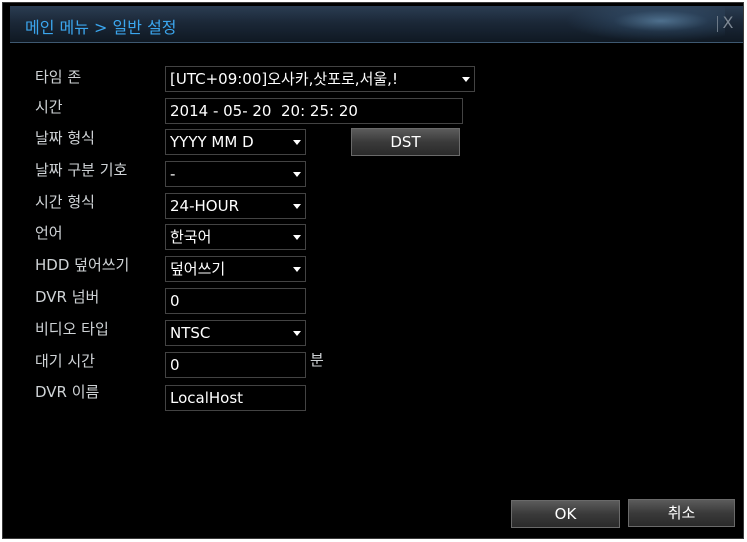  What do you see at coordinates (681, 513) in the screenshot?
I see `cancel-button: 취소` at bounding box center [681, 513].